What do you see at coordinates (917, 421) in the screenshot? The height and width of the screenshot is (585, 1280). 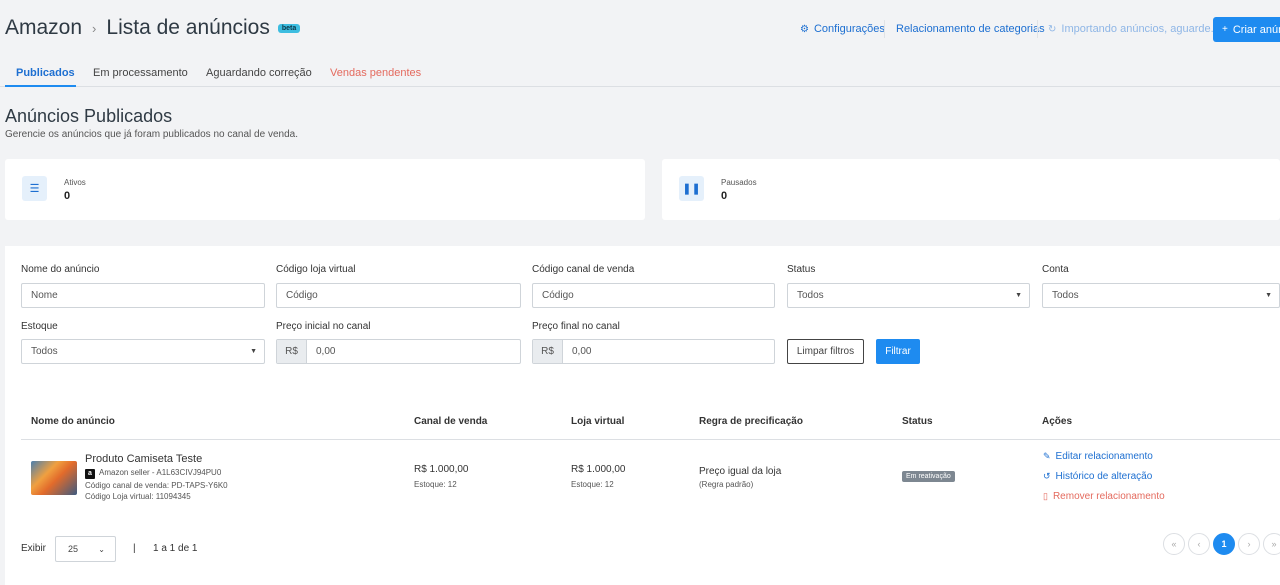 I see `col-header-status: Status` at bounding box center [917, 421].